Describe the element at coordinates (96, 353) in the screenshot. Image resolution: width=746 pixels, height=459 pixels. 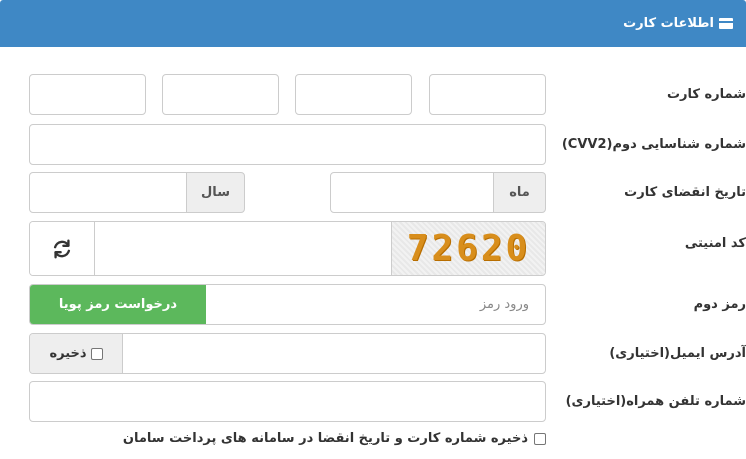
I see `email-save-checkbox` at that location.